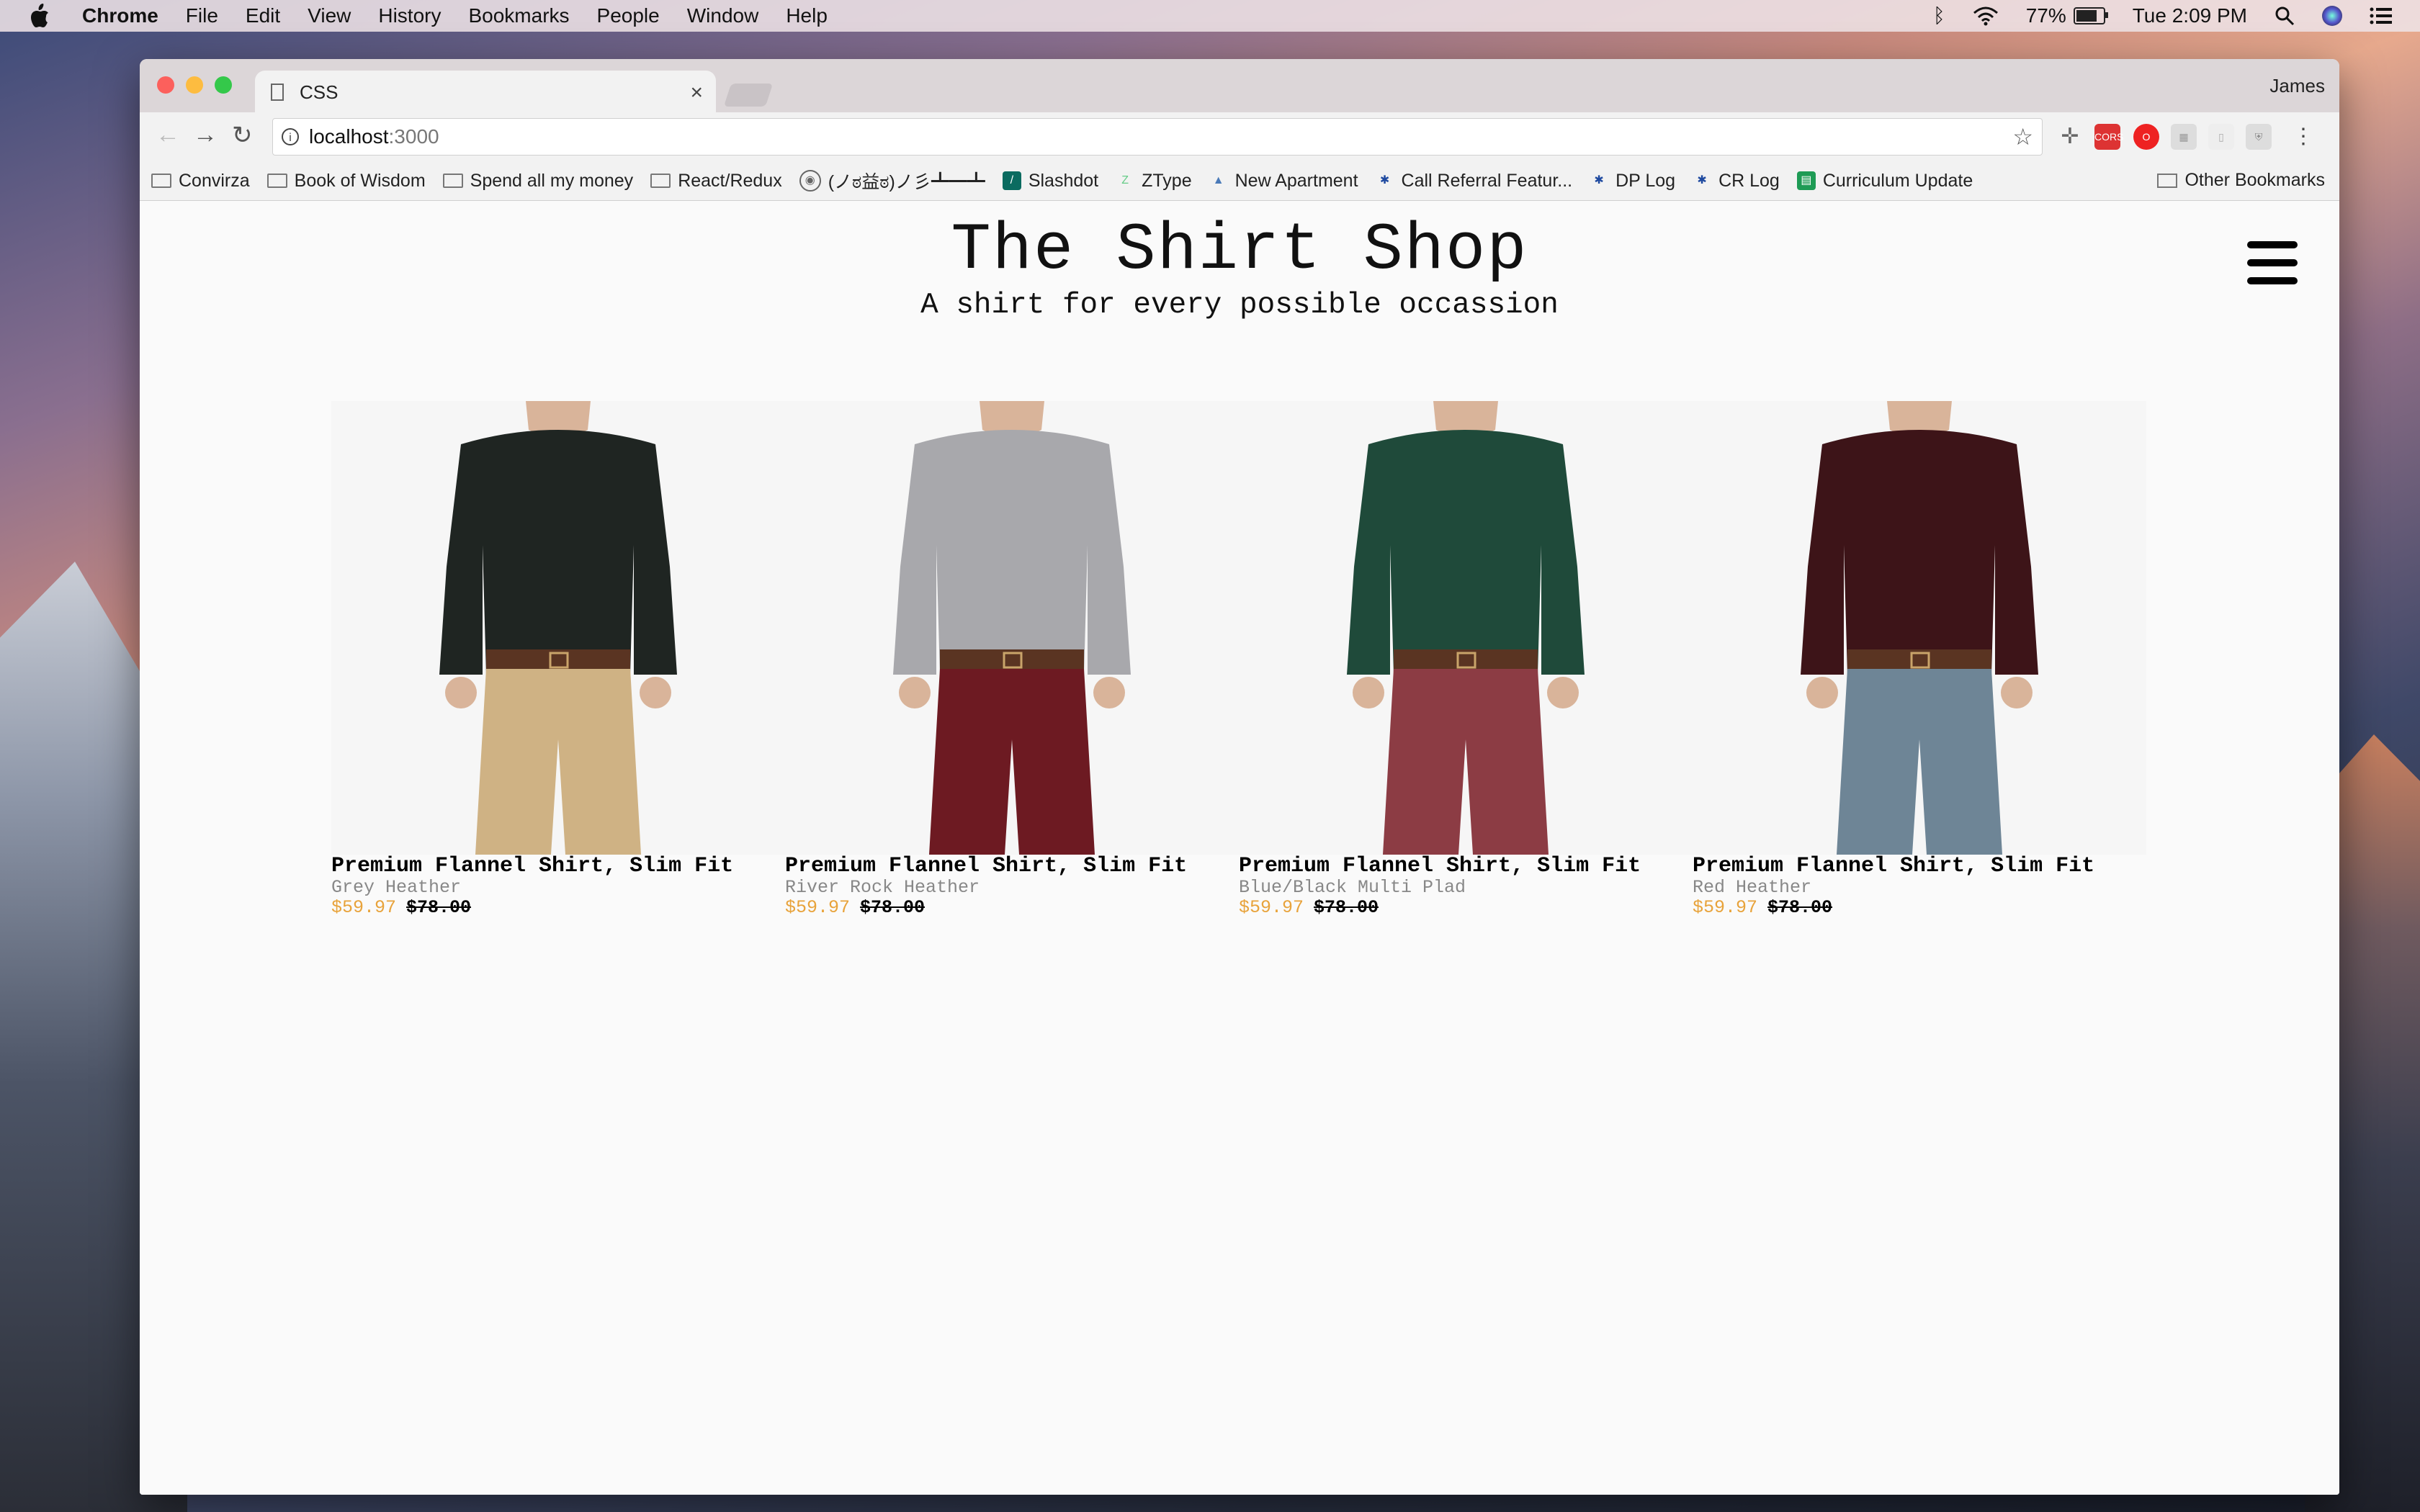  Describe the element at coordinates (748, 95) in the screenshot. I see `new-tab-button` at that location.